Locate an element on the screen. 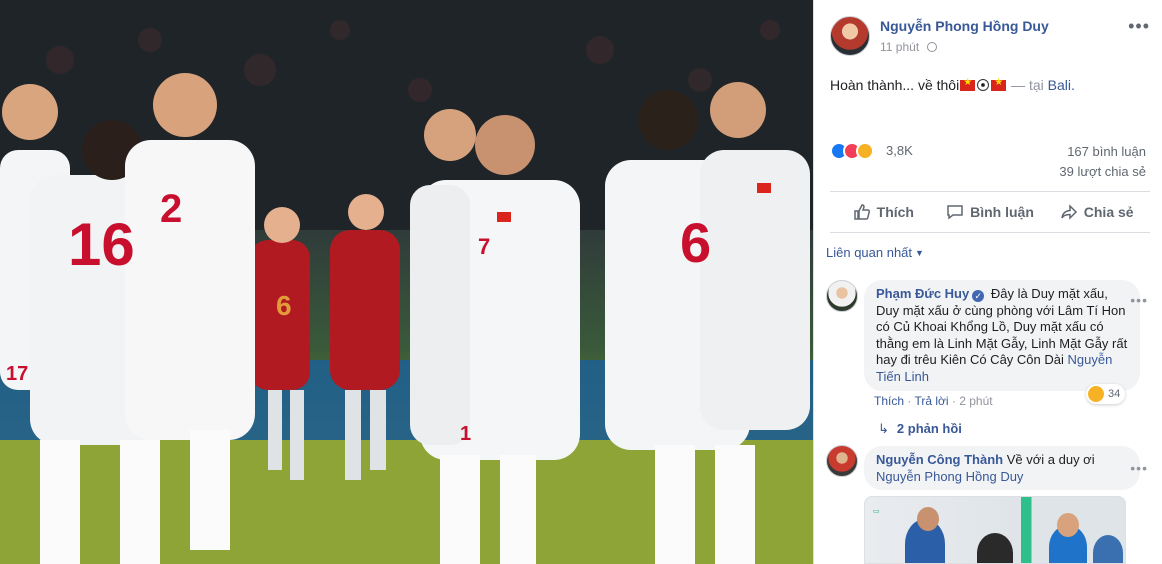 This screenshot has height=564, width=1162. post-meta: 11 phút is located at coordinates (908, 47).